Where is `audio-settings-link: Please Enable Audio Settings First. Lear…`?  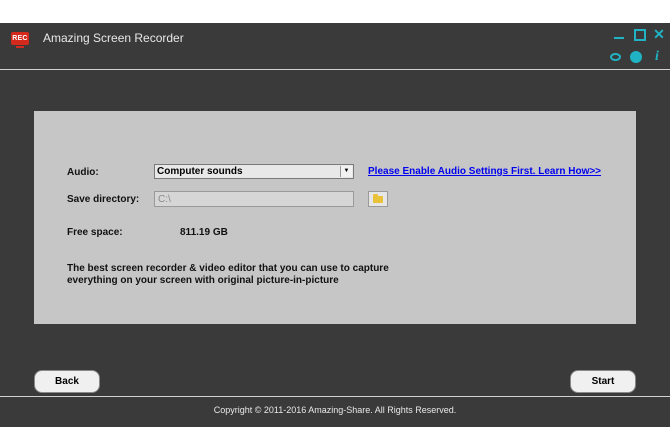 audio-settings-link: Please Enable Audio Settings First. Lear… is located at coordinates (484, 171).